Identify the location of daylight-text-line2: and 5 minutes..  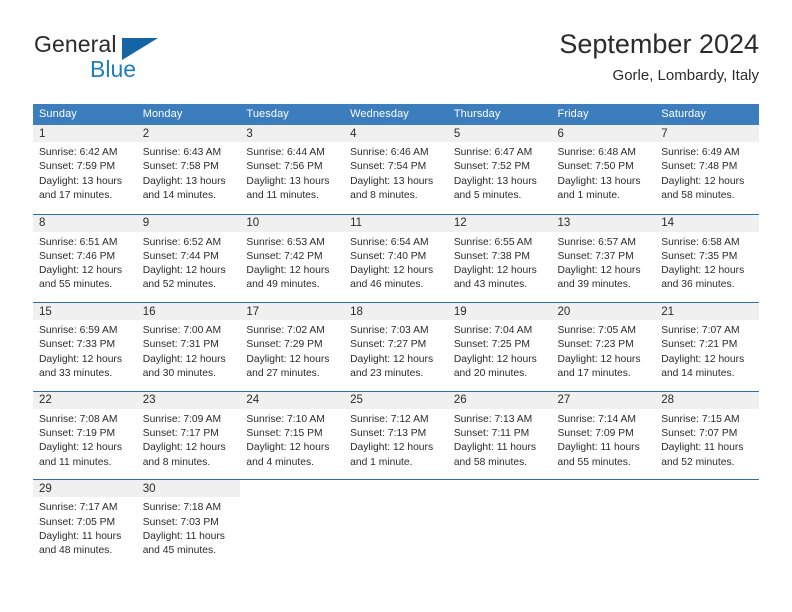
(487, 195).